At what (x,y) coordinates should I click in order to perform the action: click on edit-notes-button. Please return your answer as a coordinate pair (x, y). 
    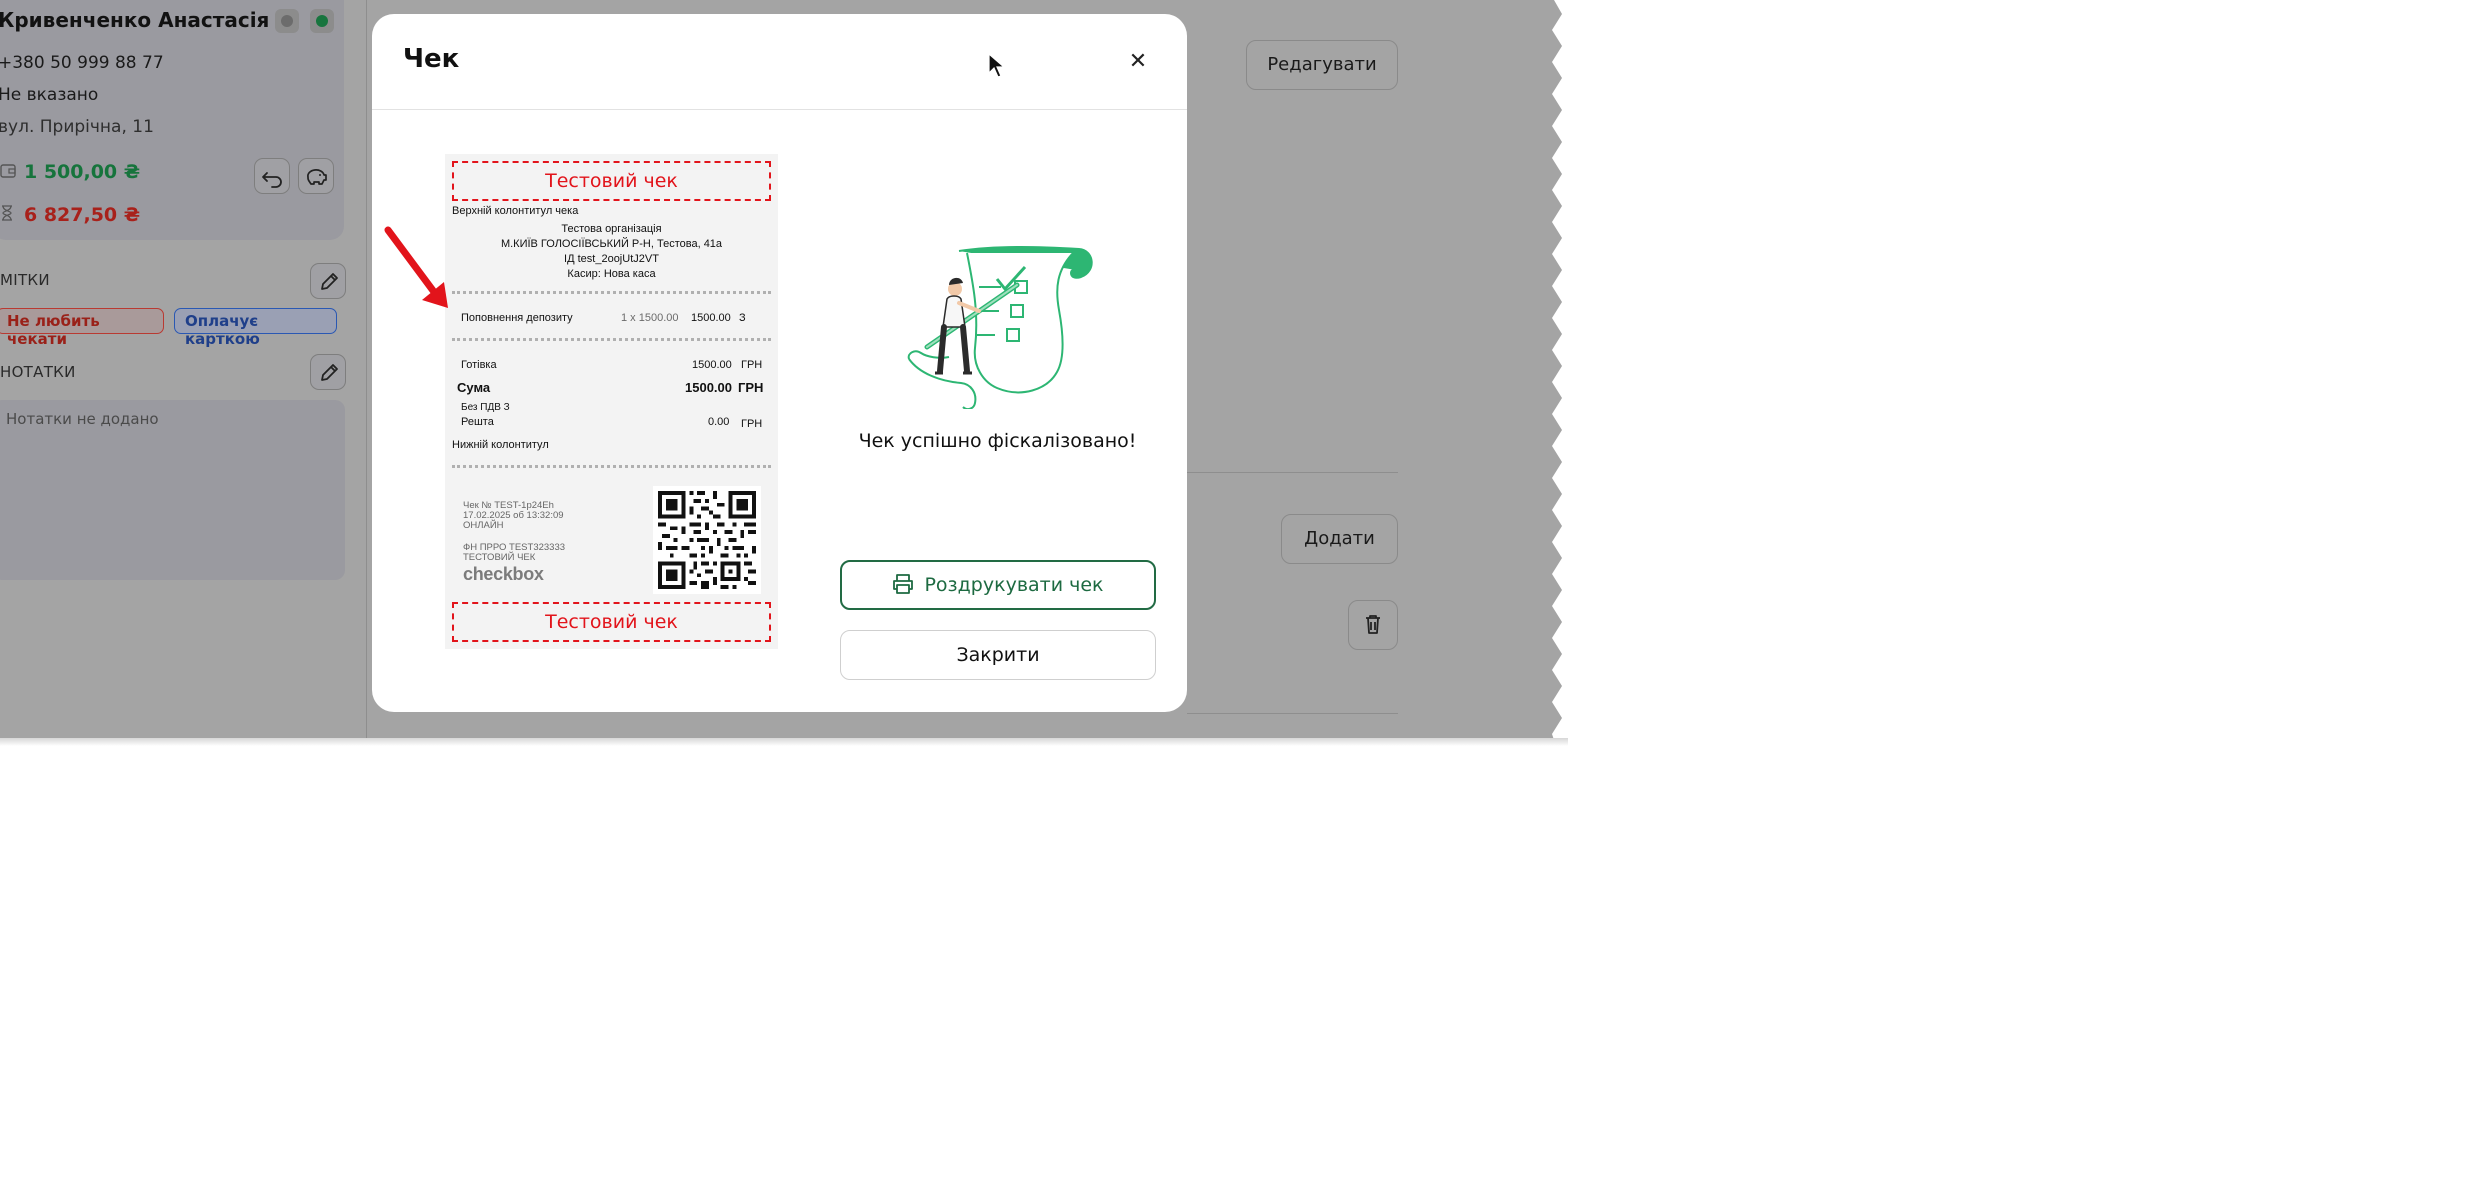
    Looking at the image, I should click on (328, 372).